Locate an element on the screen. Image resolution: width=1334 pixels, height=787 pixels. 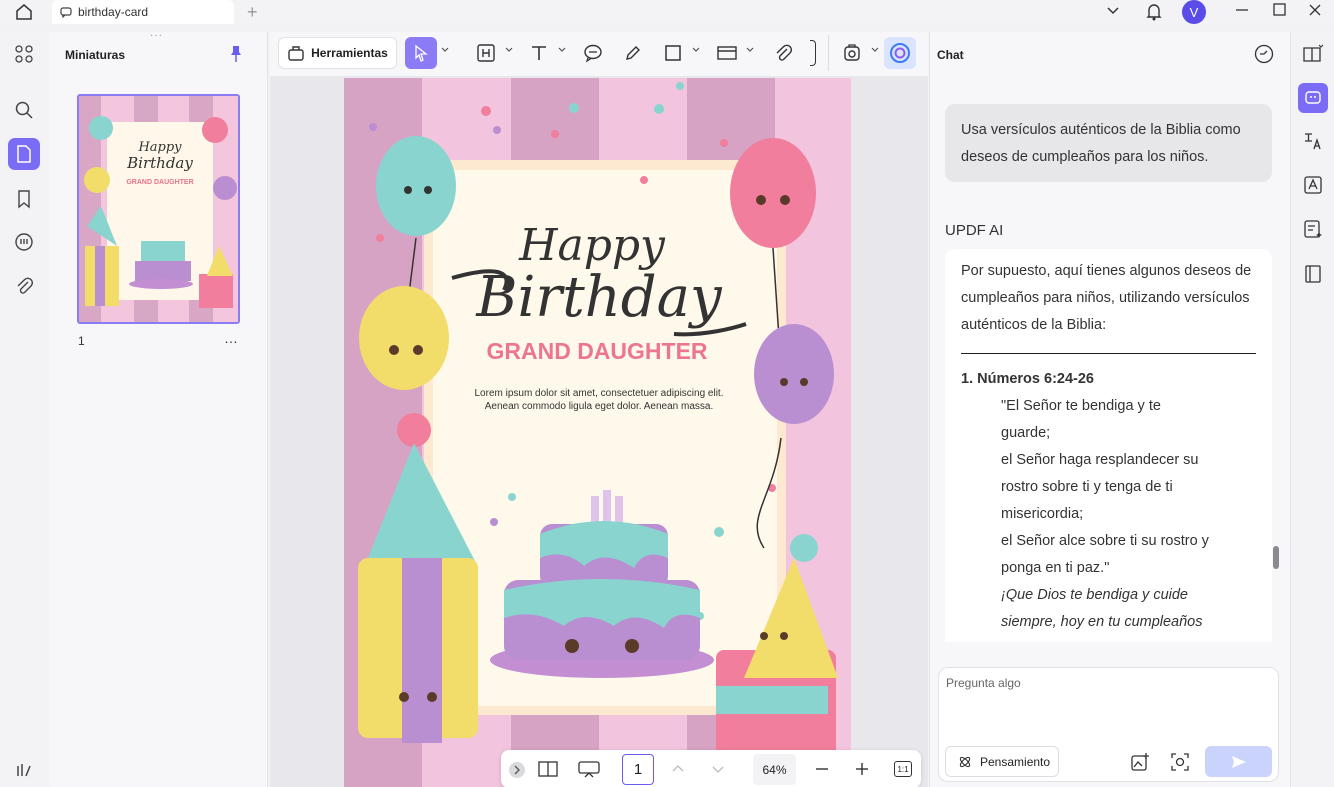
apps-icon is located at coordinates (24, 54).